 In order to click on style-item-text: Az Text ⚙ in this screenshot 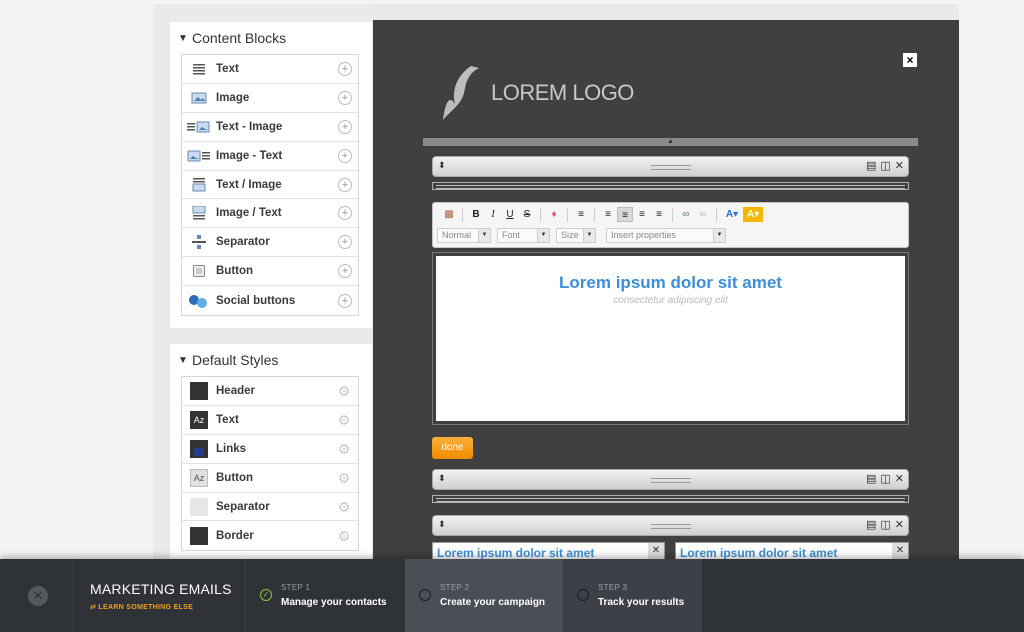, I will do `click(270, 420)`.